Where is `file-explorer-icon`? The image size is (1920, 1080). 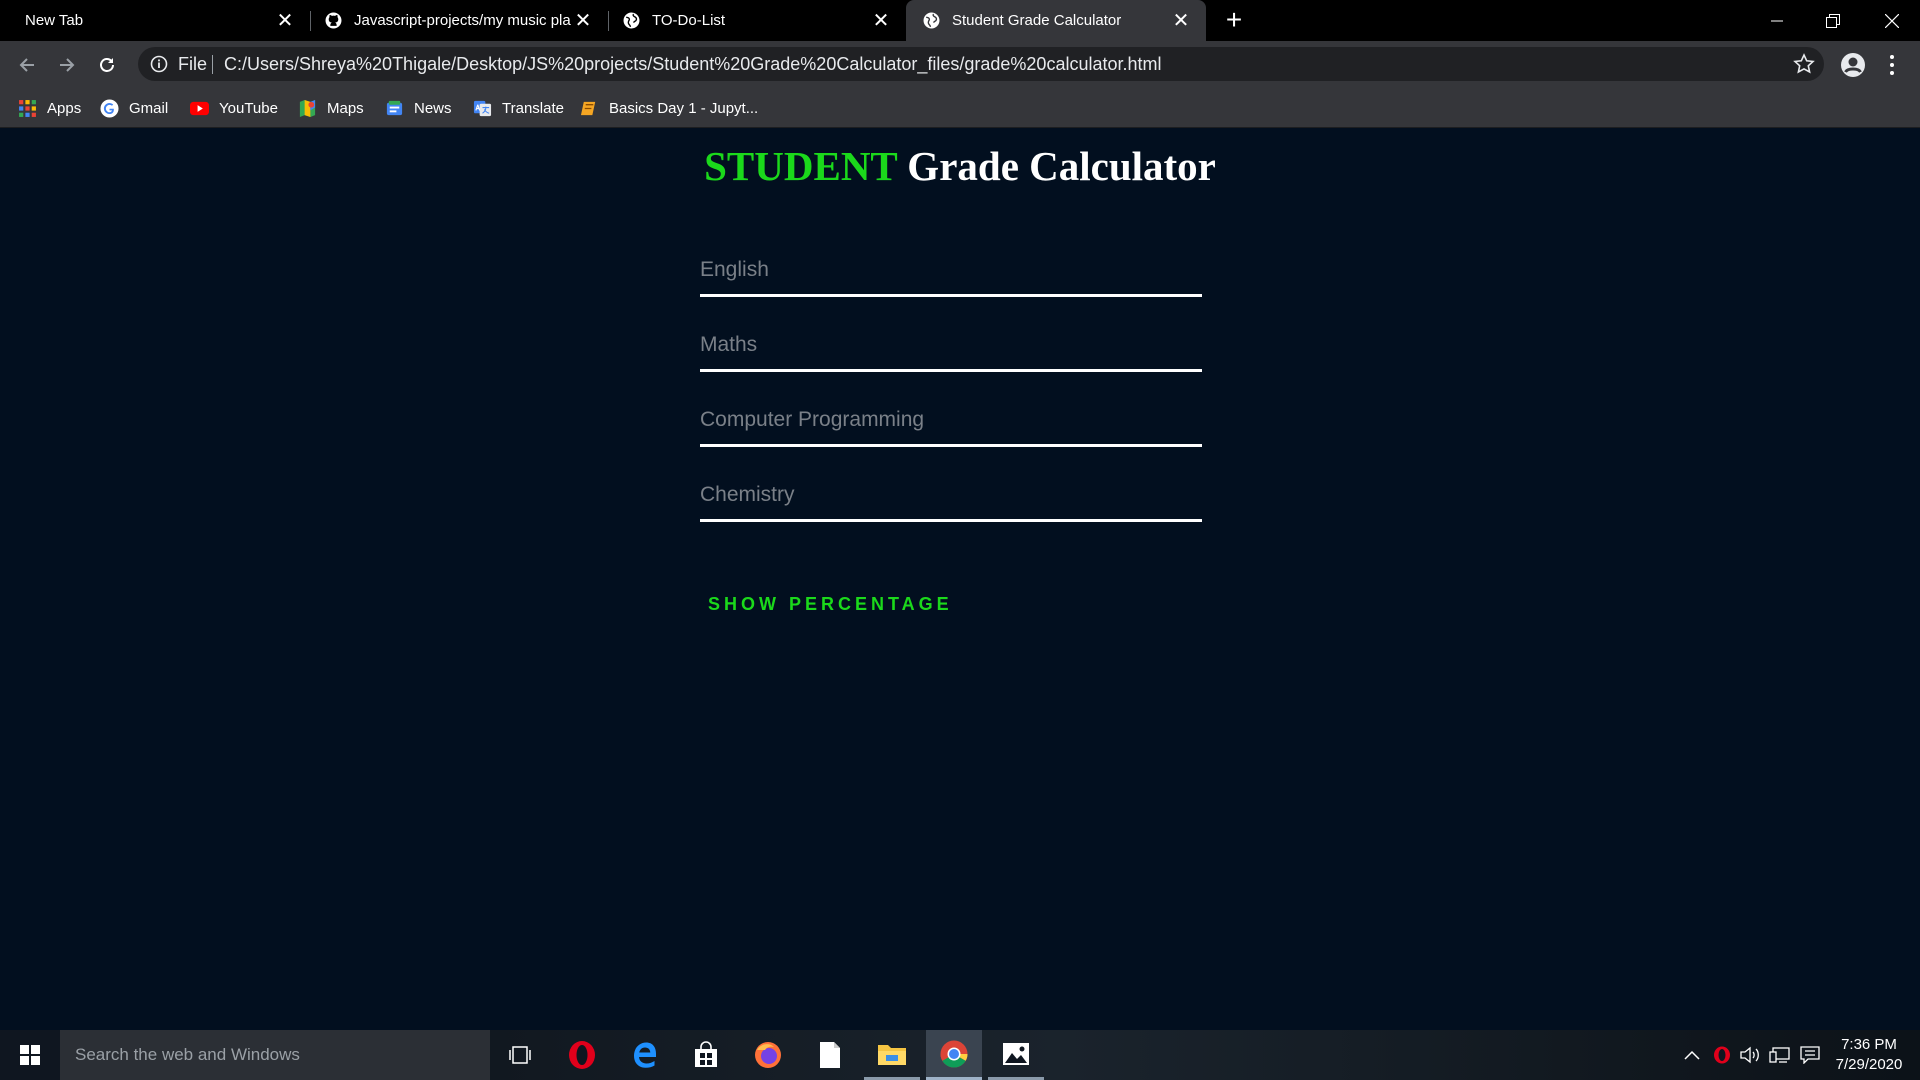
file-explorer-icon is located at coordinates (892, 1054).